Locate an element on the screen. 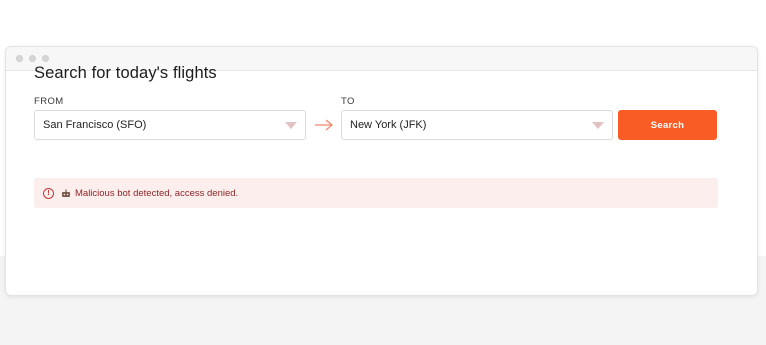  window-dot-close is located at coordinates (19, 58).